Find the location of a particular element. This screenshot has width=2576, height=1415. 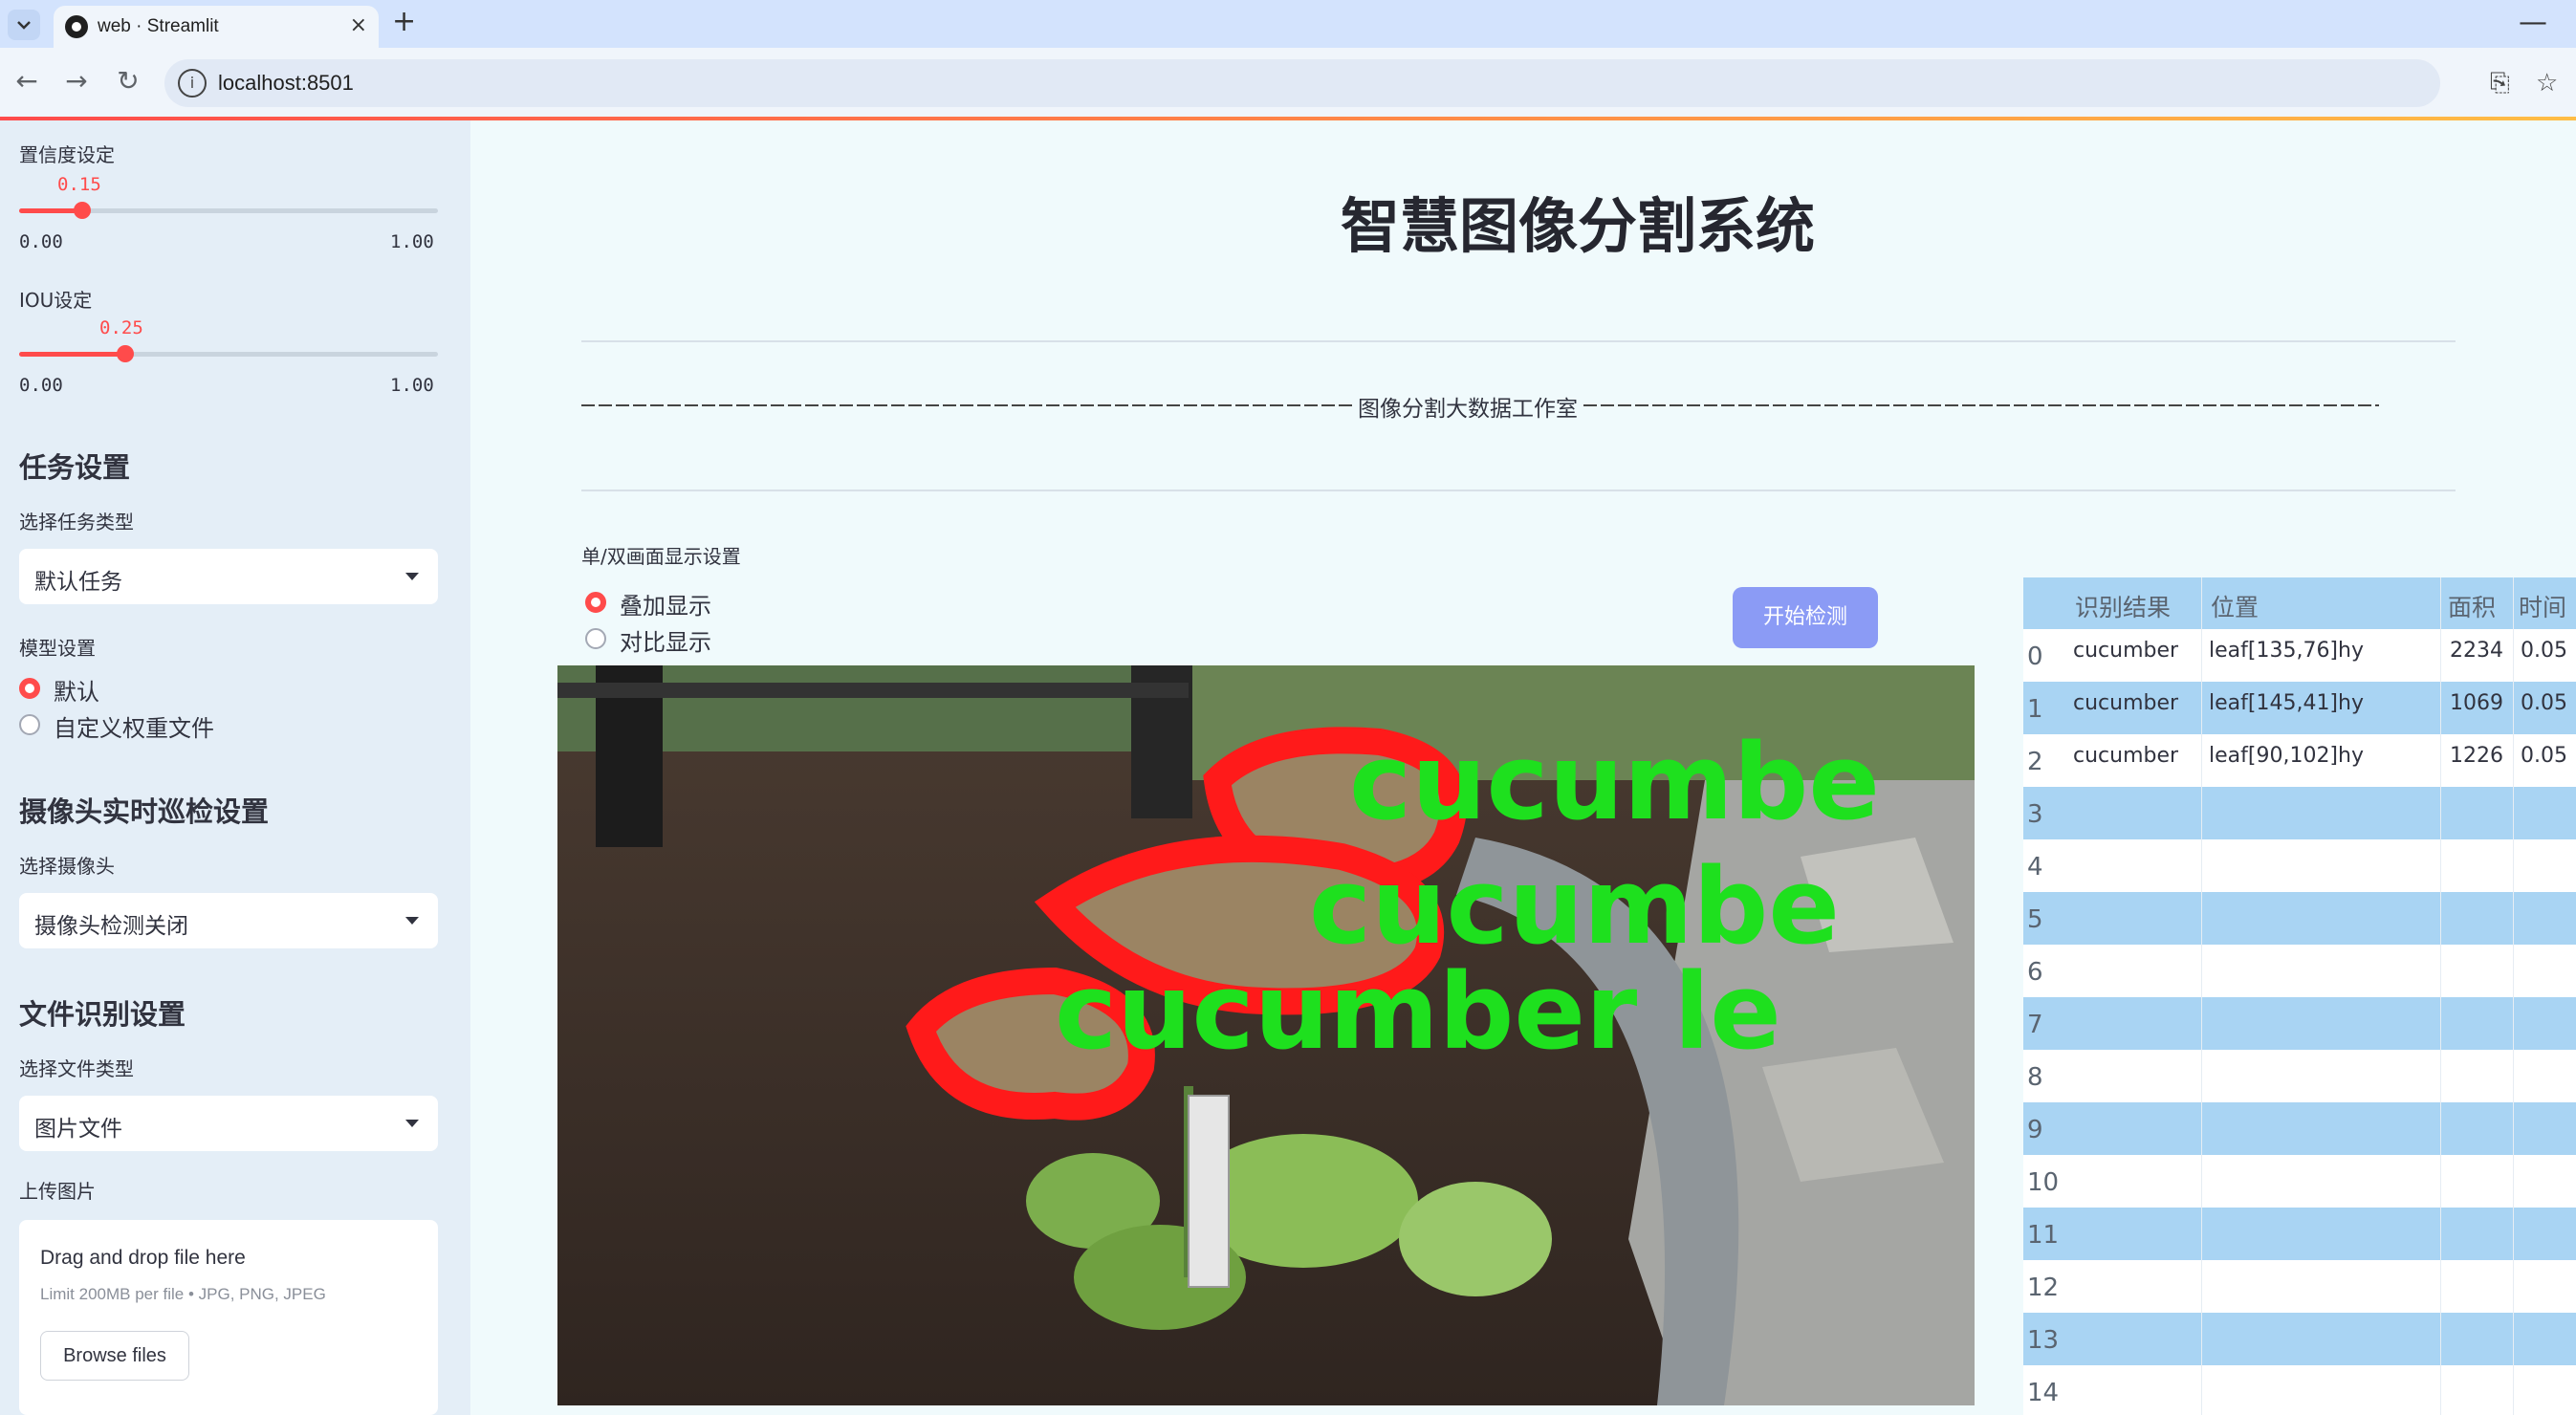

row-index: 8 is located at coordinates (2035, 1077).